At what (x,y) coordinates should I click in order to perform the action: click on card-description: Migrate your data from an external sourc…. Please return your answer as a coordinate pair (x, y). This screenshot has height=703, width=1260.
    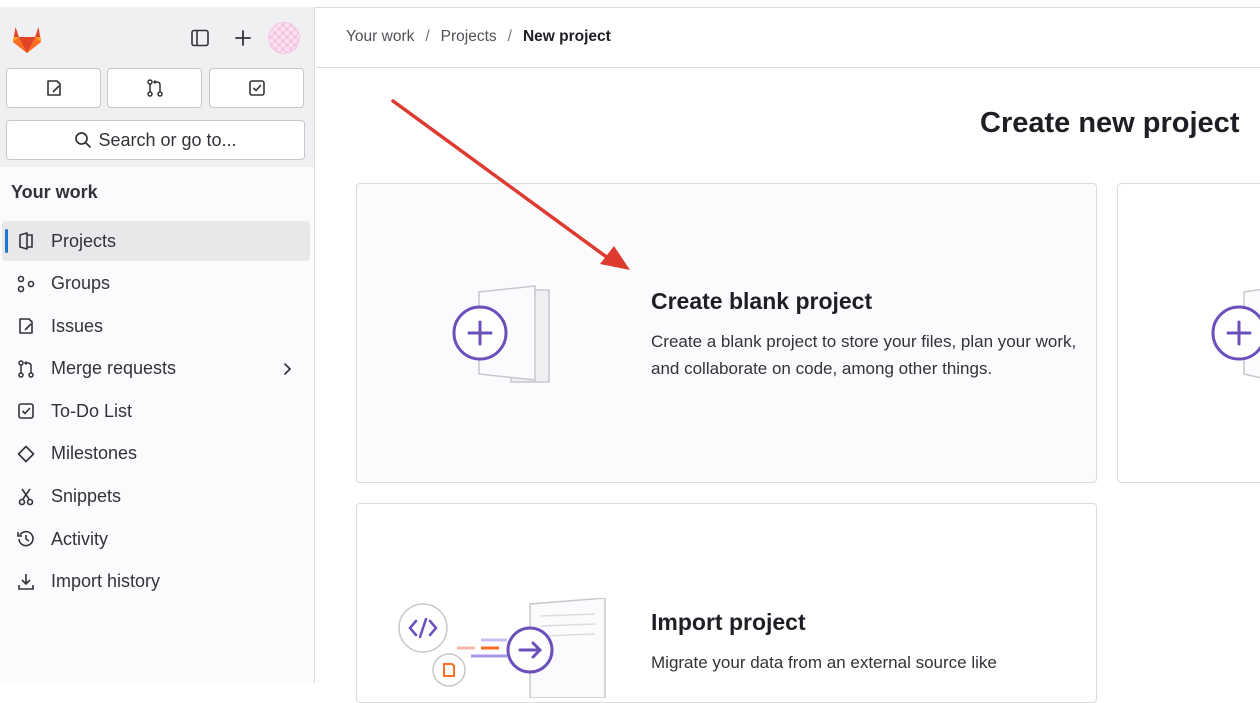
    Looking at the image, I should click on (824, 662).